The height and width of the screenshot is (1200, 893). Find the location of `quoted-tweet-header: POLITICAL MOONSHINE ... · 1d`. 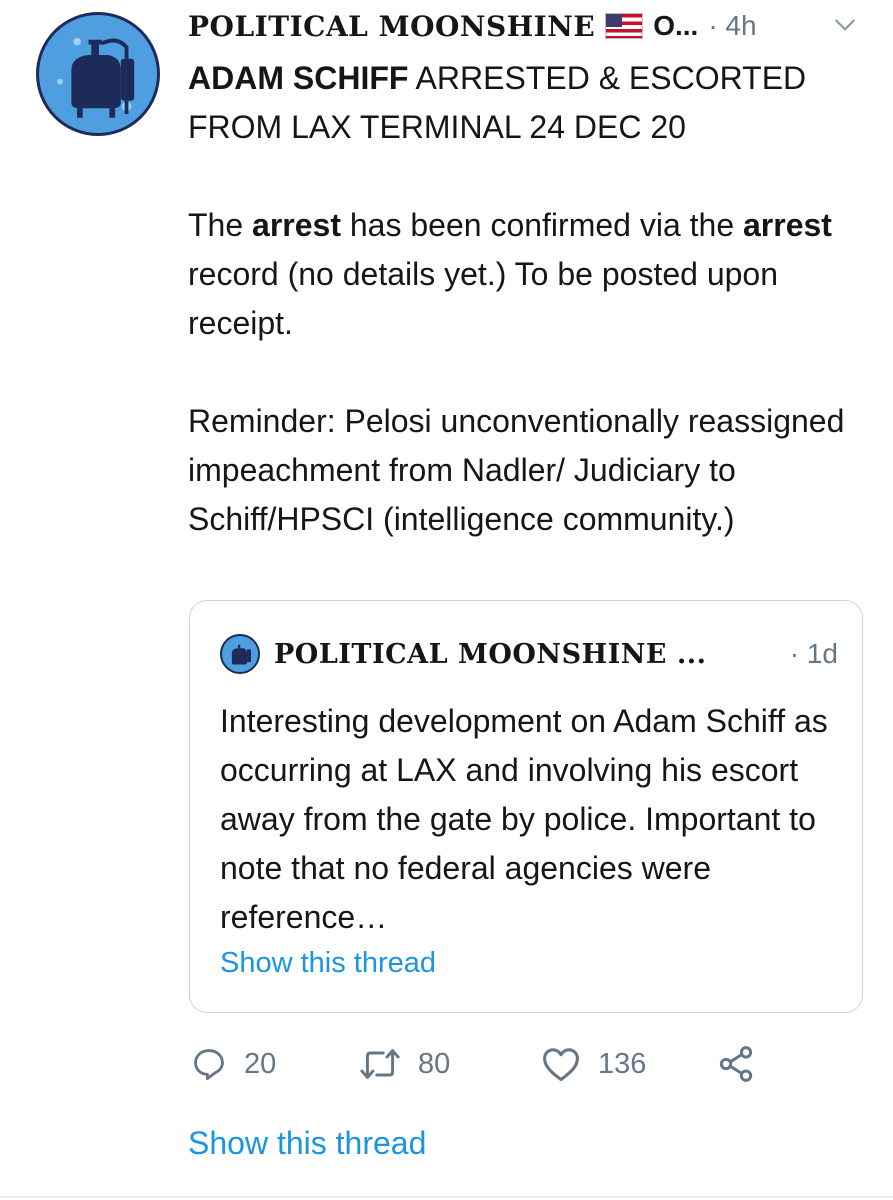

quoted-tweet-header: POLITICAL MOONSHINE ... · 1d is located at coordinates (530, 654).